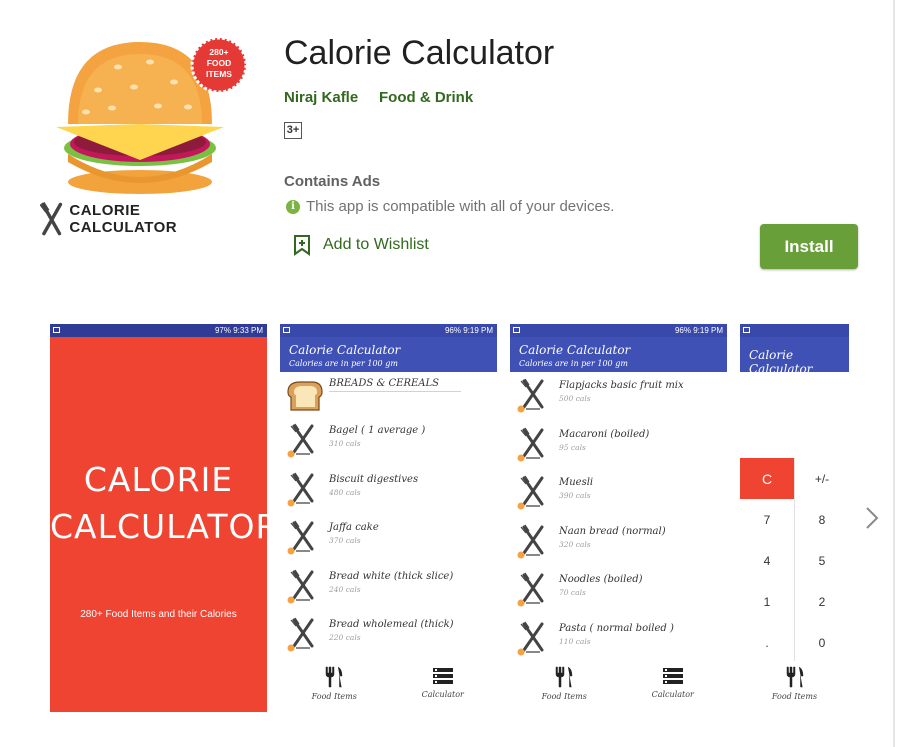 The image size is (897, 747). I want to click on status-bar, so click(794, 330).